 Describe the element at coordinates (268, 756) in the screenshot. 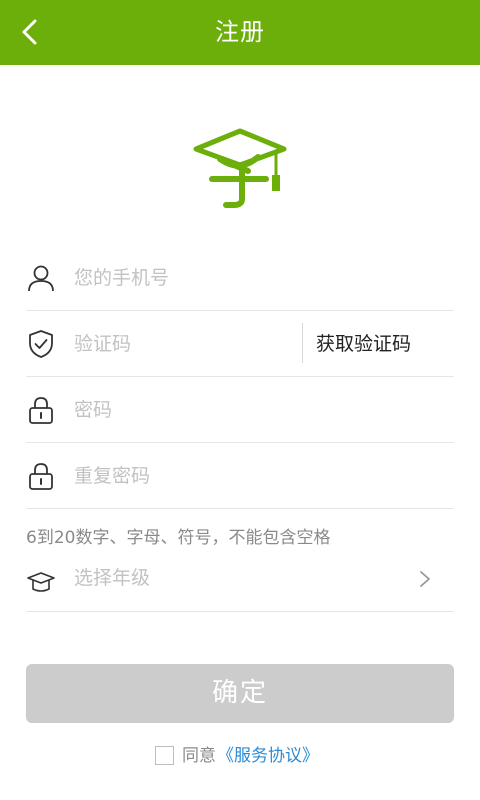

I see `service-agreement-link: 《服务协议》` at that location.